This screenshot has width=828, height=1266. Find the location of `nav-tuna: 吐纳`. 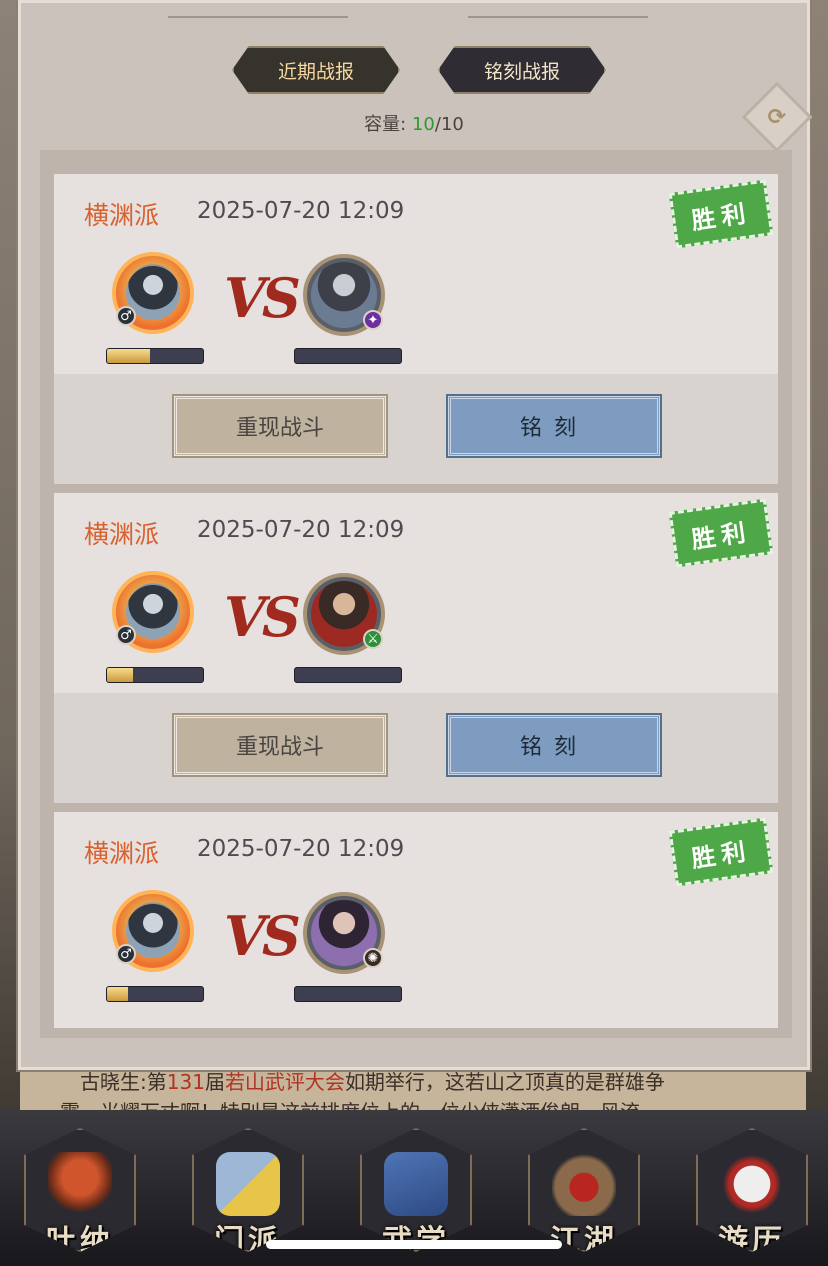

nav-tuna: 吐纳 is located at coordinates (80, 1190).